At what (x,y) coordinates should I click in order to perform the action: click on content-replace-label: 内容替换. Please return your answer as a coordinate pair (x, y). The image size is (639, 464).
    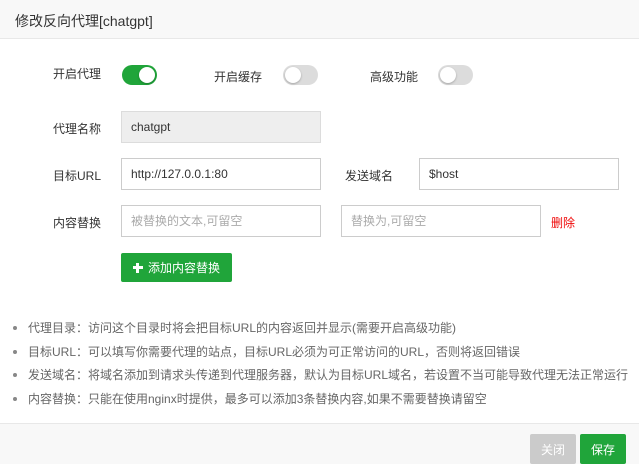
    Looking at the image, I should click on (77, 223).